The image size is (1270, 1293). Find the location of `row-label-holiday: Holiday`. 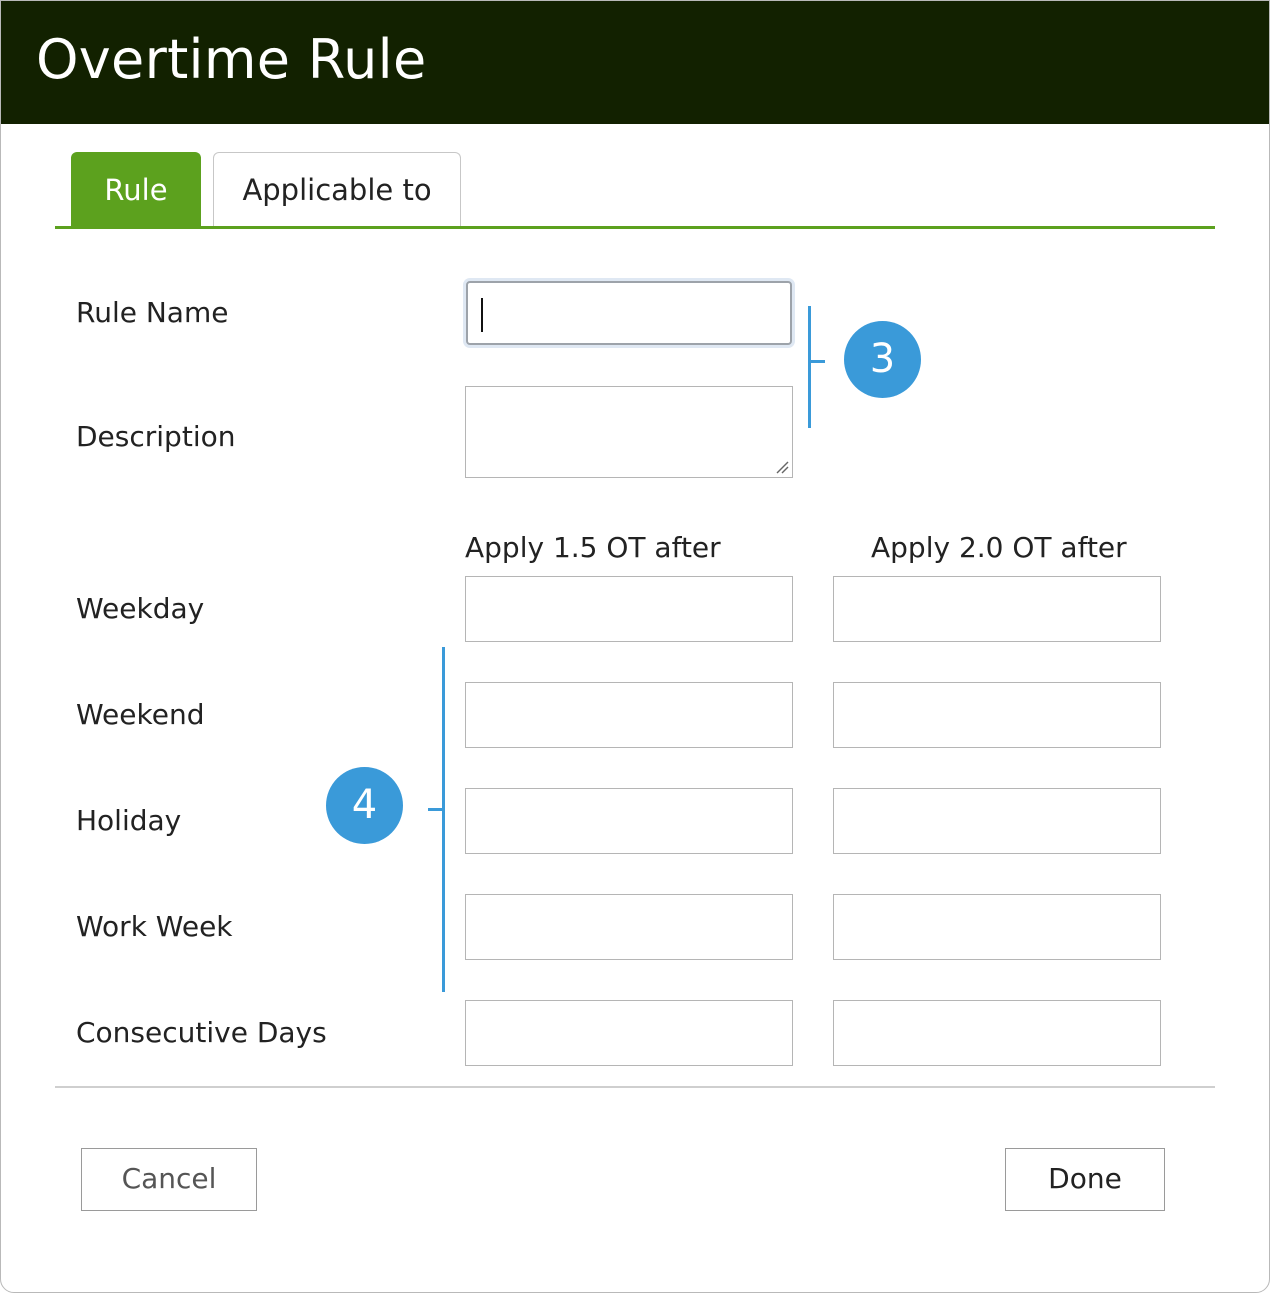

row-label-holiday: Holiday is located at coordinates (129, 820).